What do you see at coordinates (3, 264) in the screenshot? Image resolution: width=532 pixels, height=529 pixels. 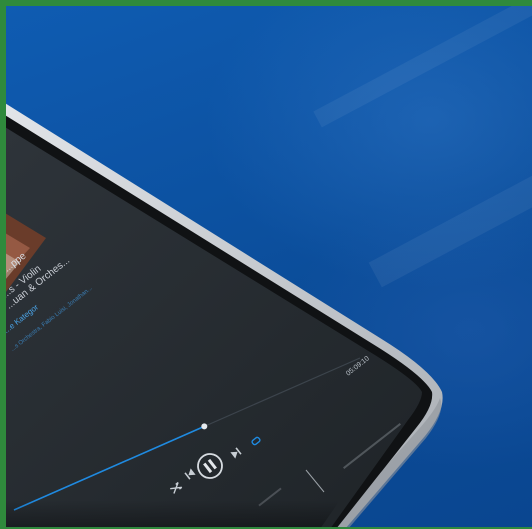 I see `frame-border-left` at bounding box center [3, 264].